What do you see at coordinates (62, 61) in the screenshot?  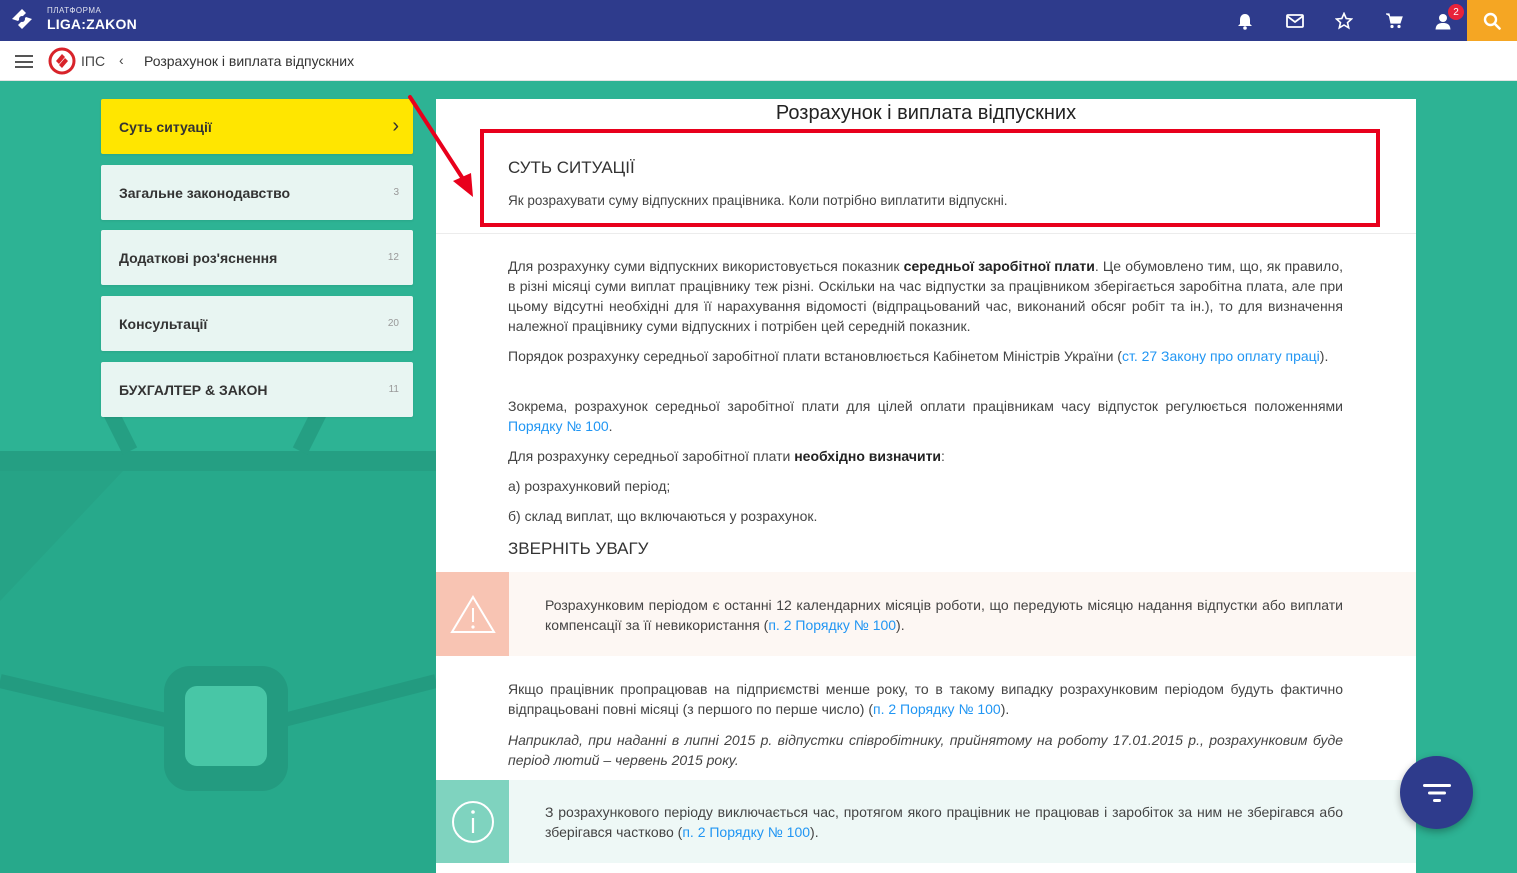 I see `ips-logo-icon` at bounding box center [62, 61].